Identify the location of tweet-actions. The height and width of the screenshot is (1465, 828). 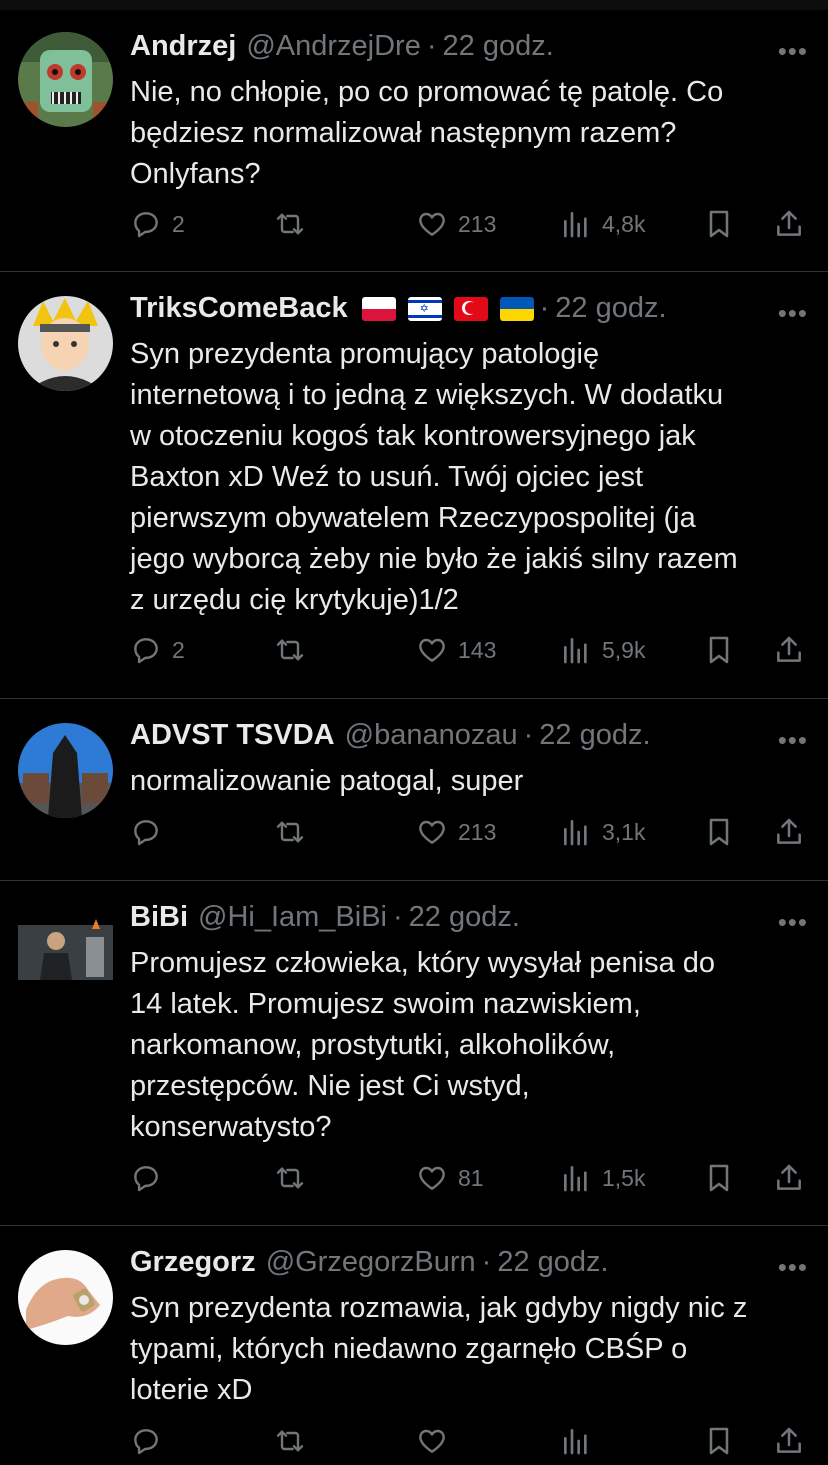
(469, 1445).